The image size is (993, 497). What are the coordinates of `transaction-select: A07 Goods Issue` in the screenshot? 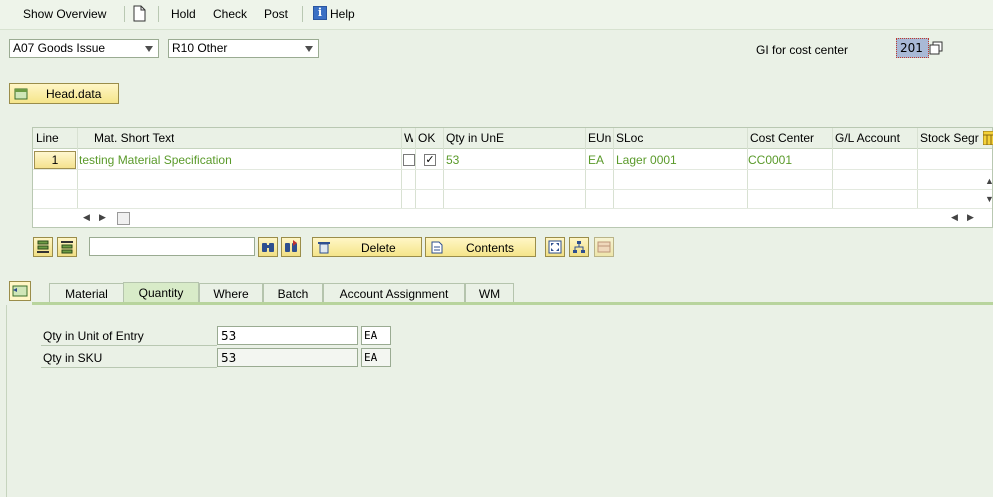 It's located at (84, 48).